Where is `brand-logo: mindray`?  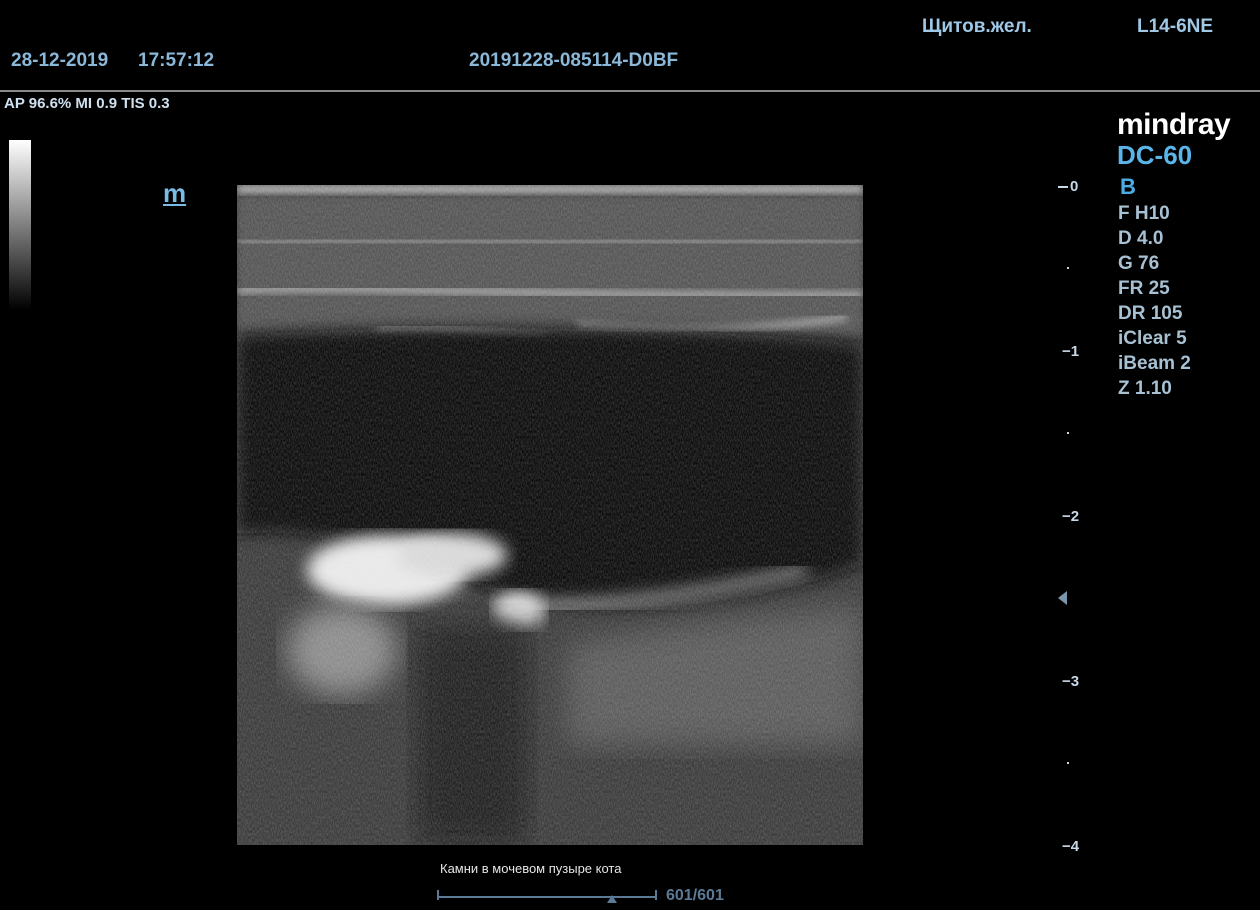 brand-logo: mindray is located at coordinates (1174, 124).